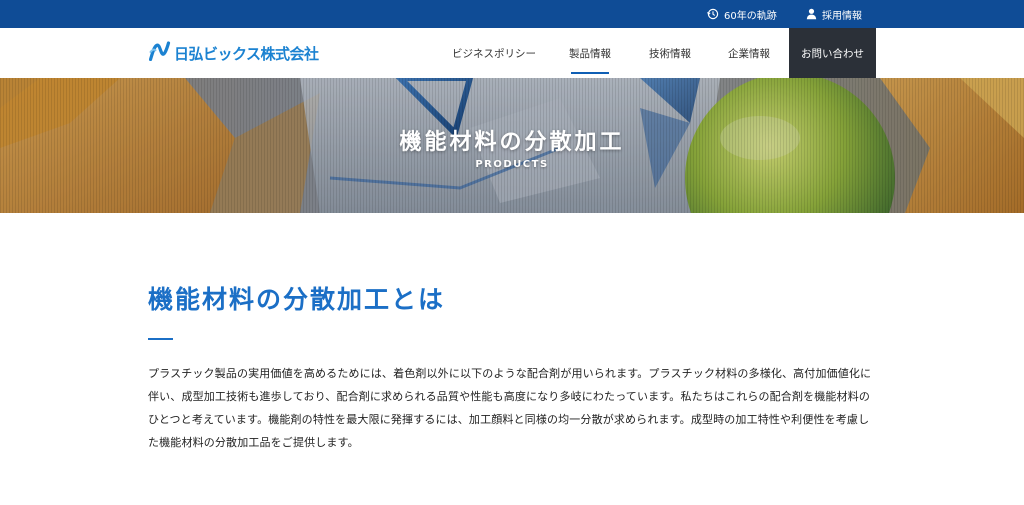 The image size is (1024, 505). I want to click on history-link-label: 60年の軌跡, so click(750, 16).